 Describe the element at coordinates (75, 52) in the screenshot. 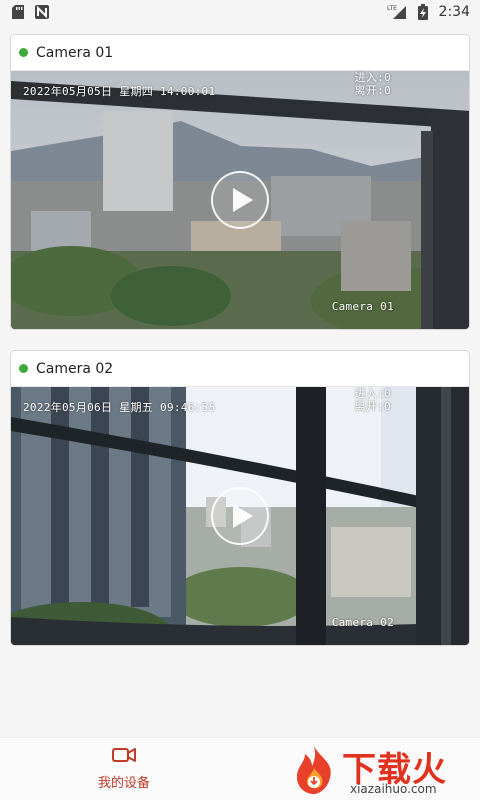

I see `camera-title: Camera 01` at that location.